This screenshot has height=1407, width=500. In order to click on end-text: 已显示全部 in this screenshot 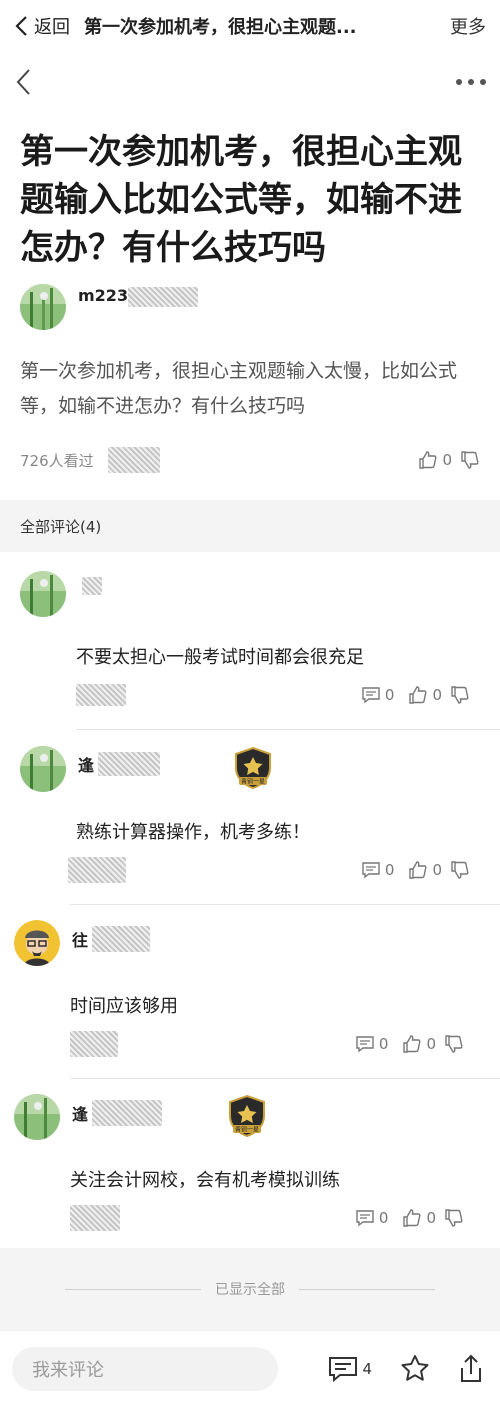, I will do `click(250, 1290)`.